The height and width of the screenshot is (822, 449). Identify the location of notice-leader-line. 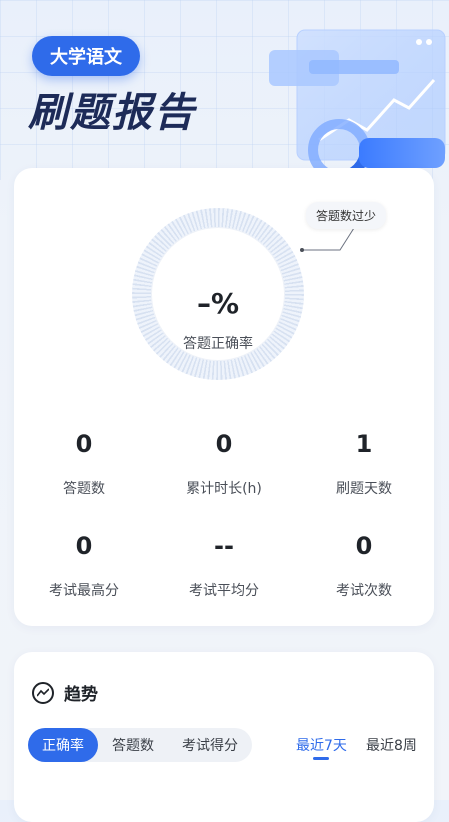
(327, 239).